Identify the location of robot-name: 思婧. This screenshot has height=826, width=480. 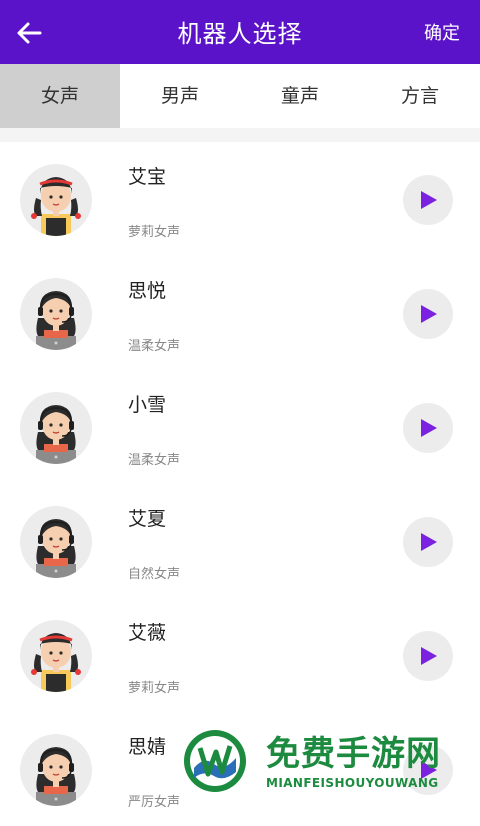
(147, 747).